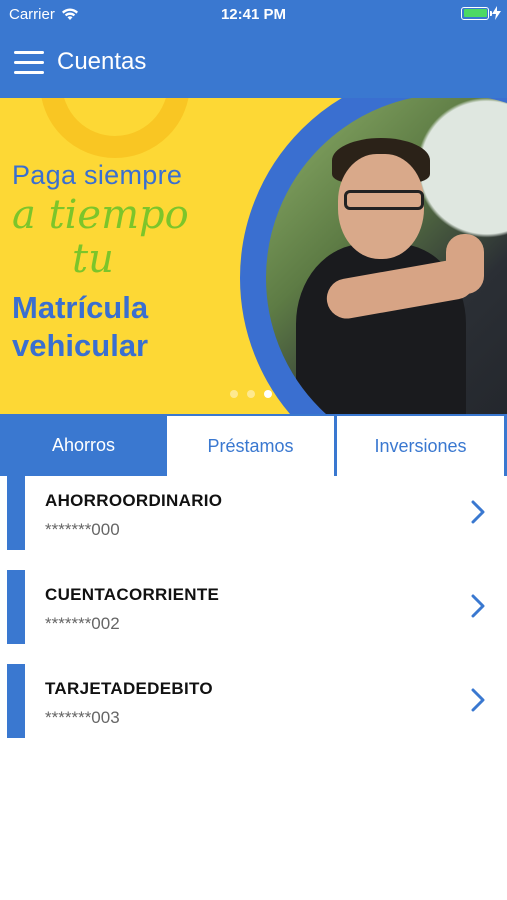  Describe the element at coordinates (253, 711) in the screenshot. I see `list-item: TARJETADEDEBITO *******003` at that location.